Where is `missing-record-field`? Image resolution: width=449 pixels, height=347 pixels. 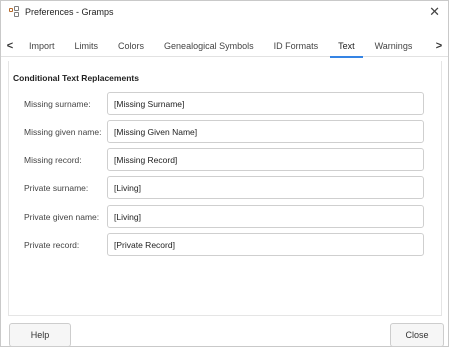
missing-record-field is located at coordinates (265, 159).